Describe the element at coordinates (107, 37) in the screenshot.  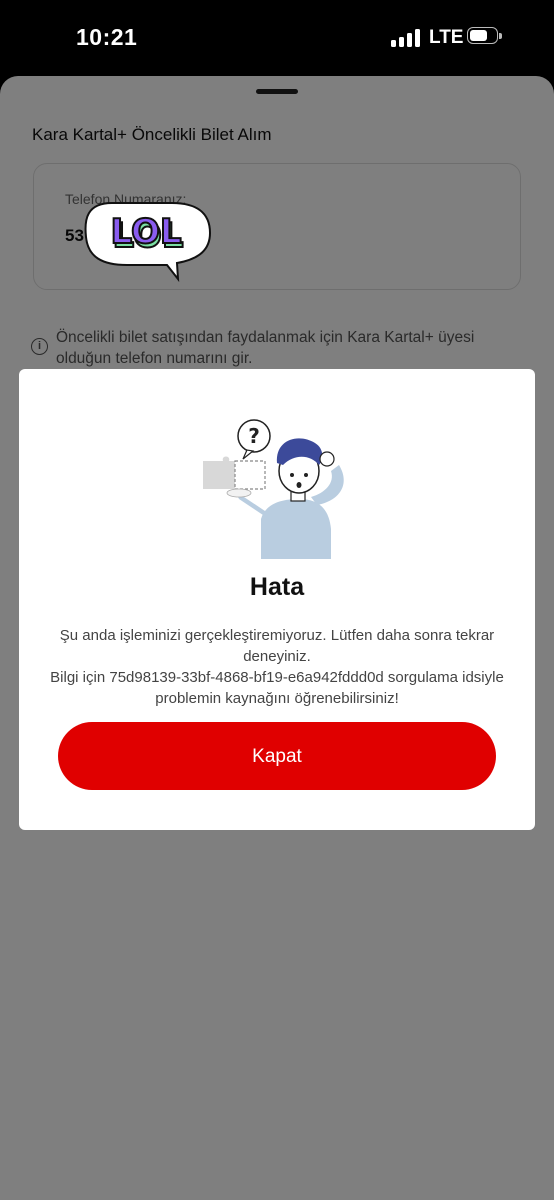
I see `status-time: 10:21` at that location.